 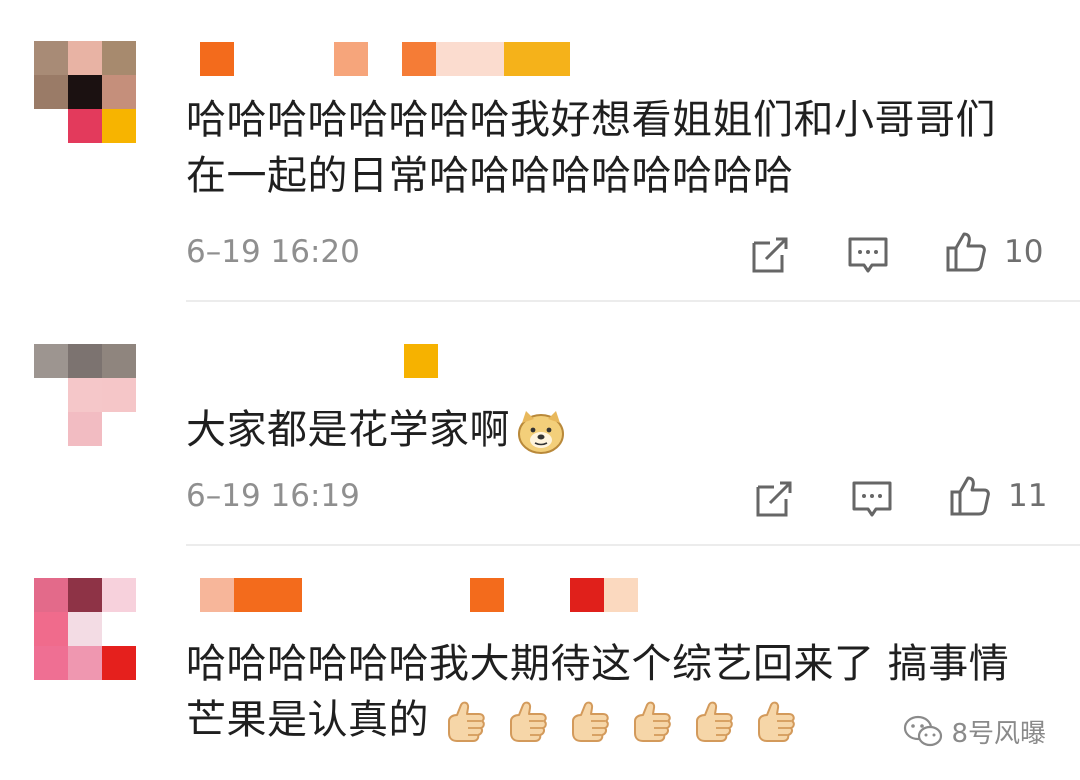 I want to click on watermark-text: 8号风曝, so click(x=998, y=734).